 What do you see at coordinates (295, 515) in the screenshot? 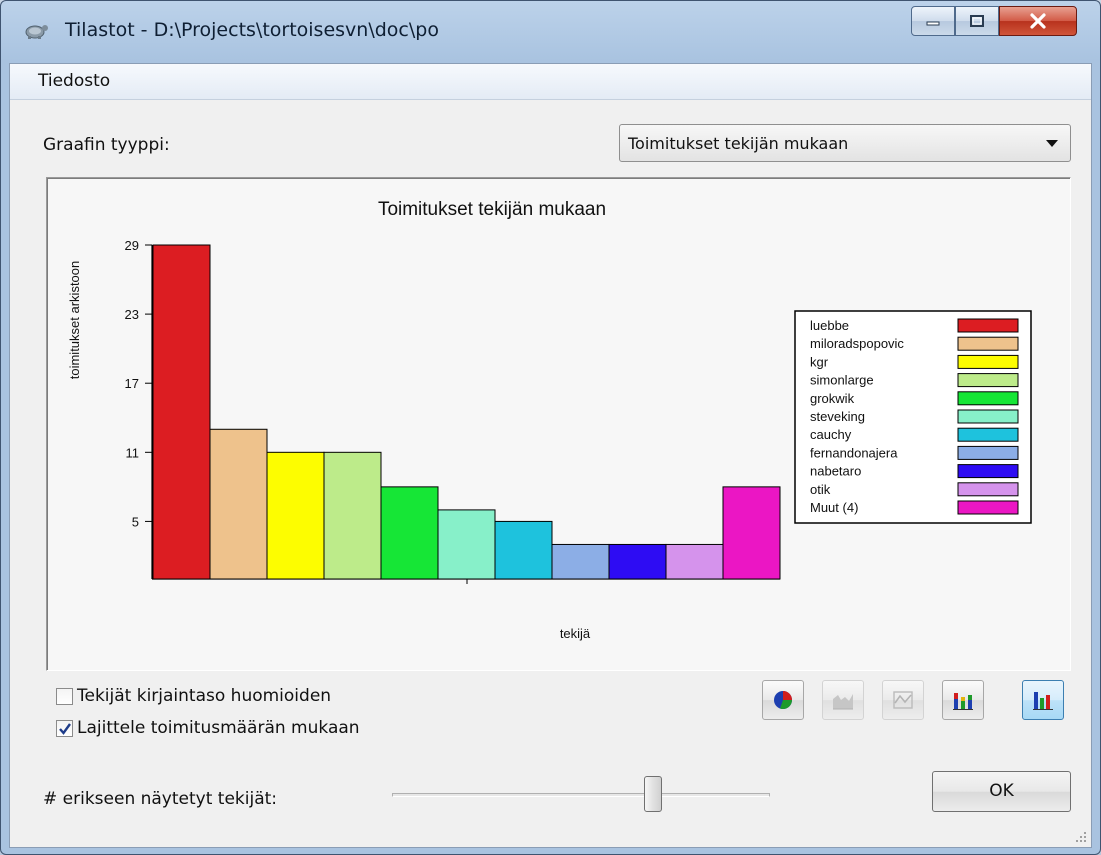
I see `bar-kgr` at bounding box center [295, 515].